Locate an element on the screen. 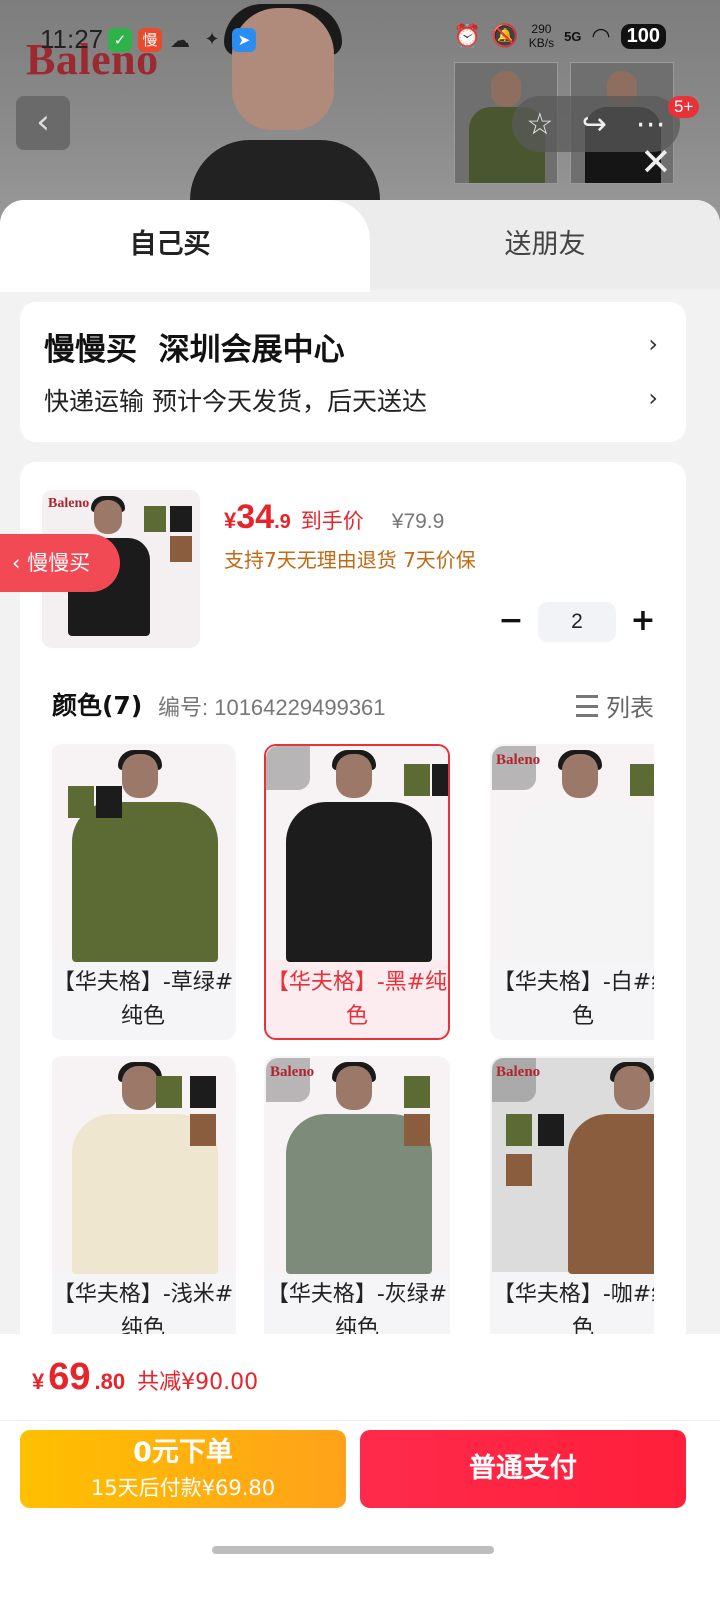  color-option-selected: 【华夫格】-黑#纯色 is located at coordinates (357, 892).